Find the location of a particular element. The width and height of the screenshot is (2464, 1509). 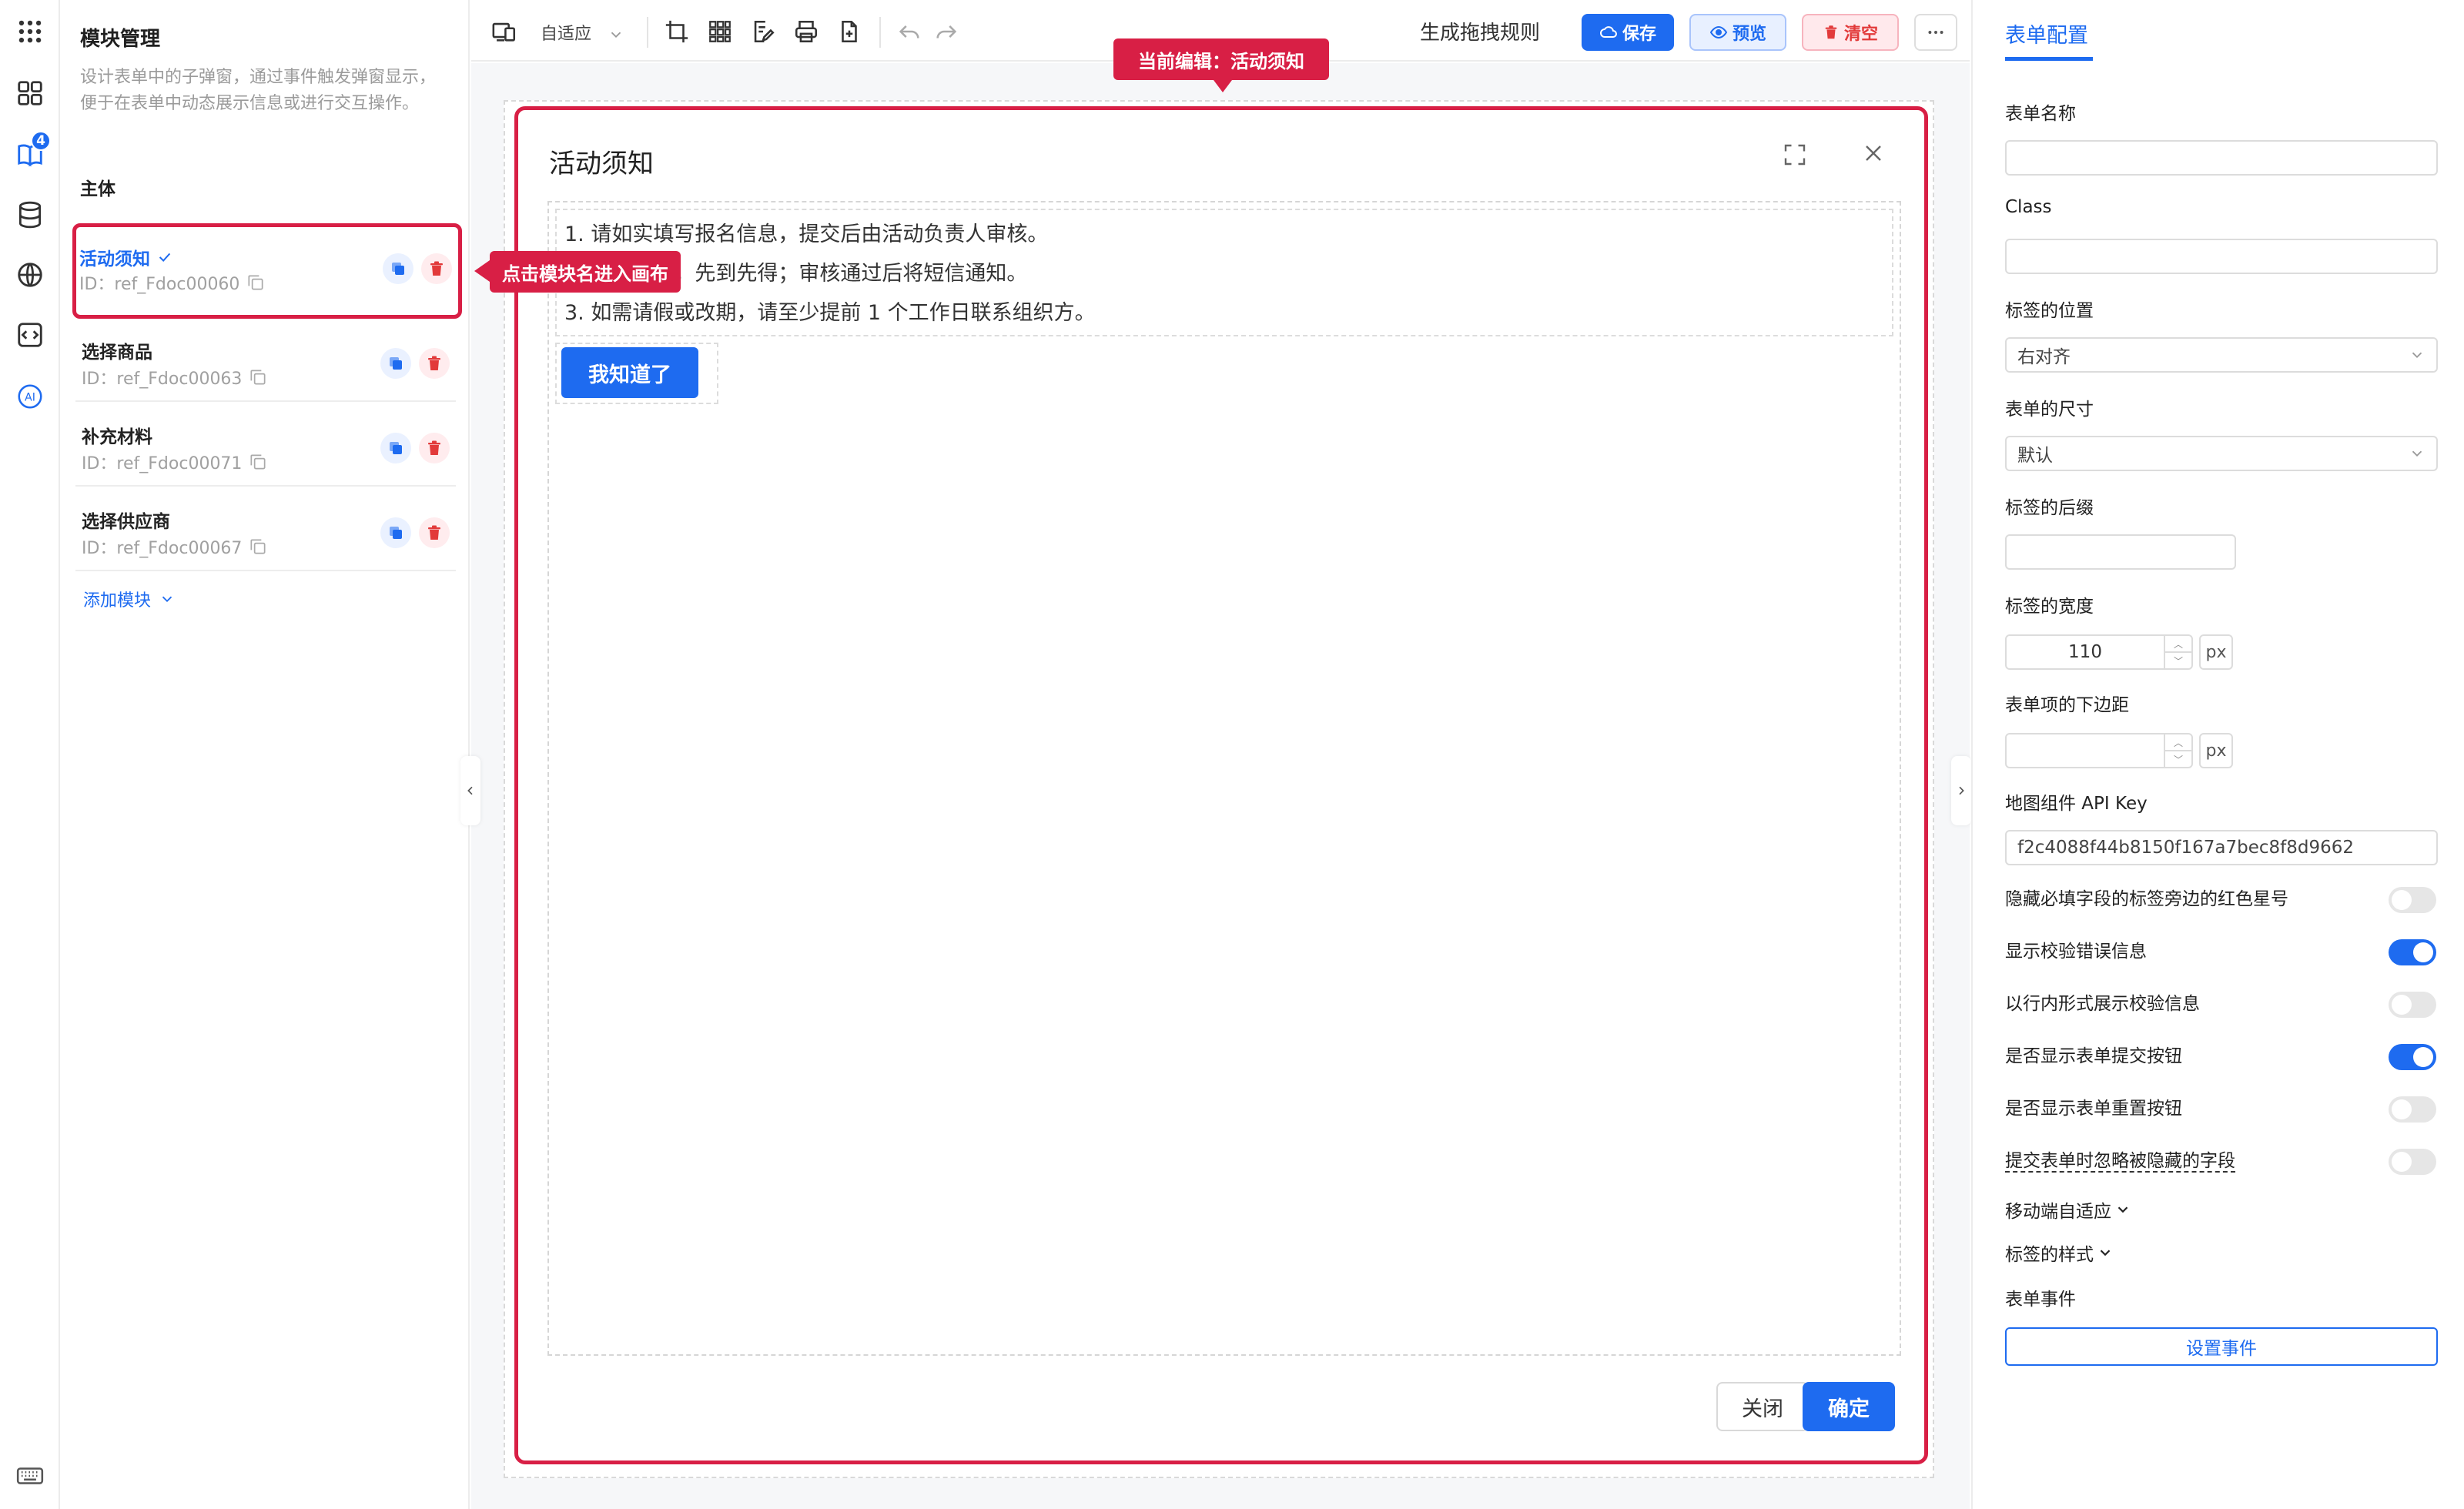

print-icon is located at coordinates (806, 31).